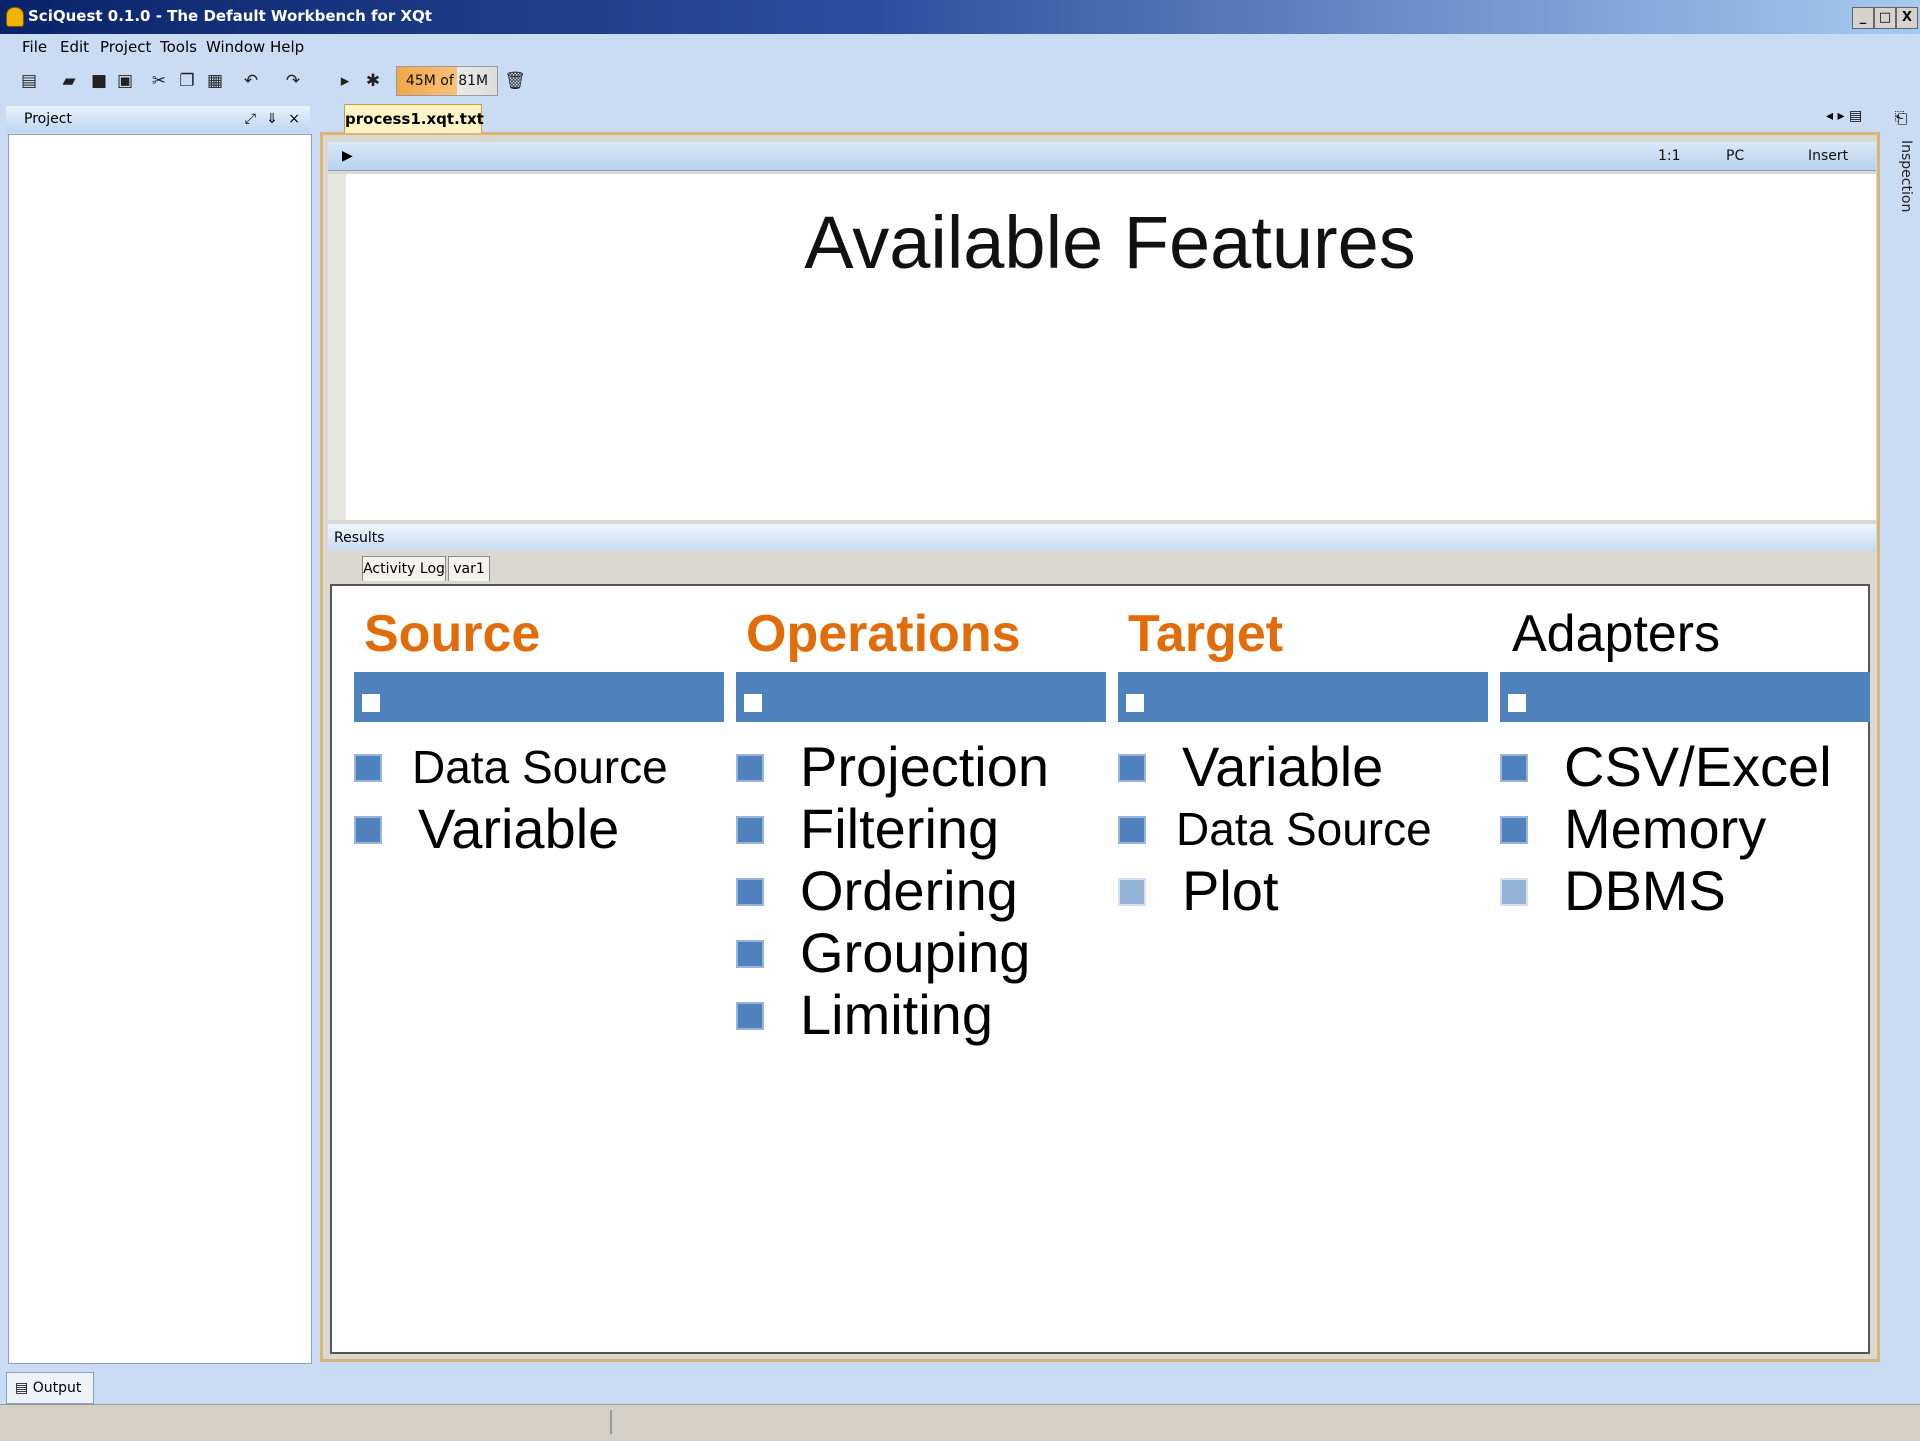 The width and height of the screenshot is (1920, 1441). I want to click on save-icon: ■, so click(99, 81).